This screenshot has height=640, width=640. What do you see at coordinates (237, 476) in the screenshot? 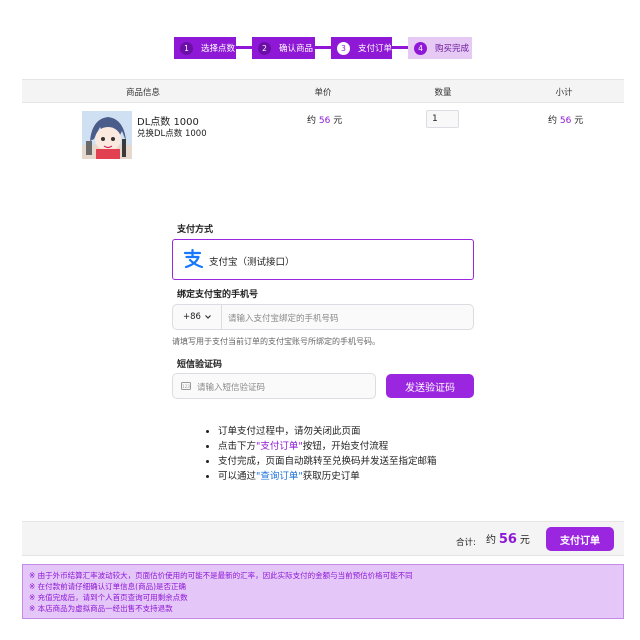
I see `tip-text: 可以通过` at bounding box center [237, 476].